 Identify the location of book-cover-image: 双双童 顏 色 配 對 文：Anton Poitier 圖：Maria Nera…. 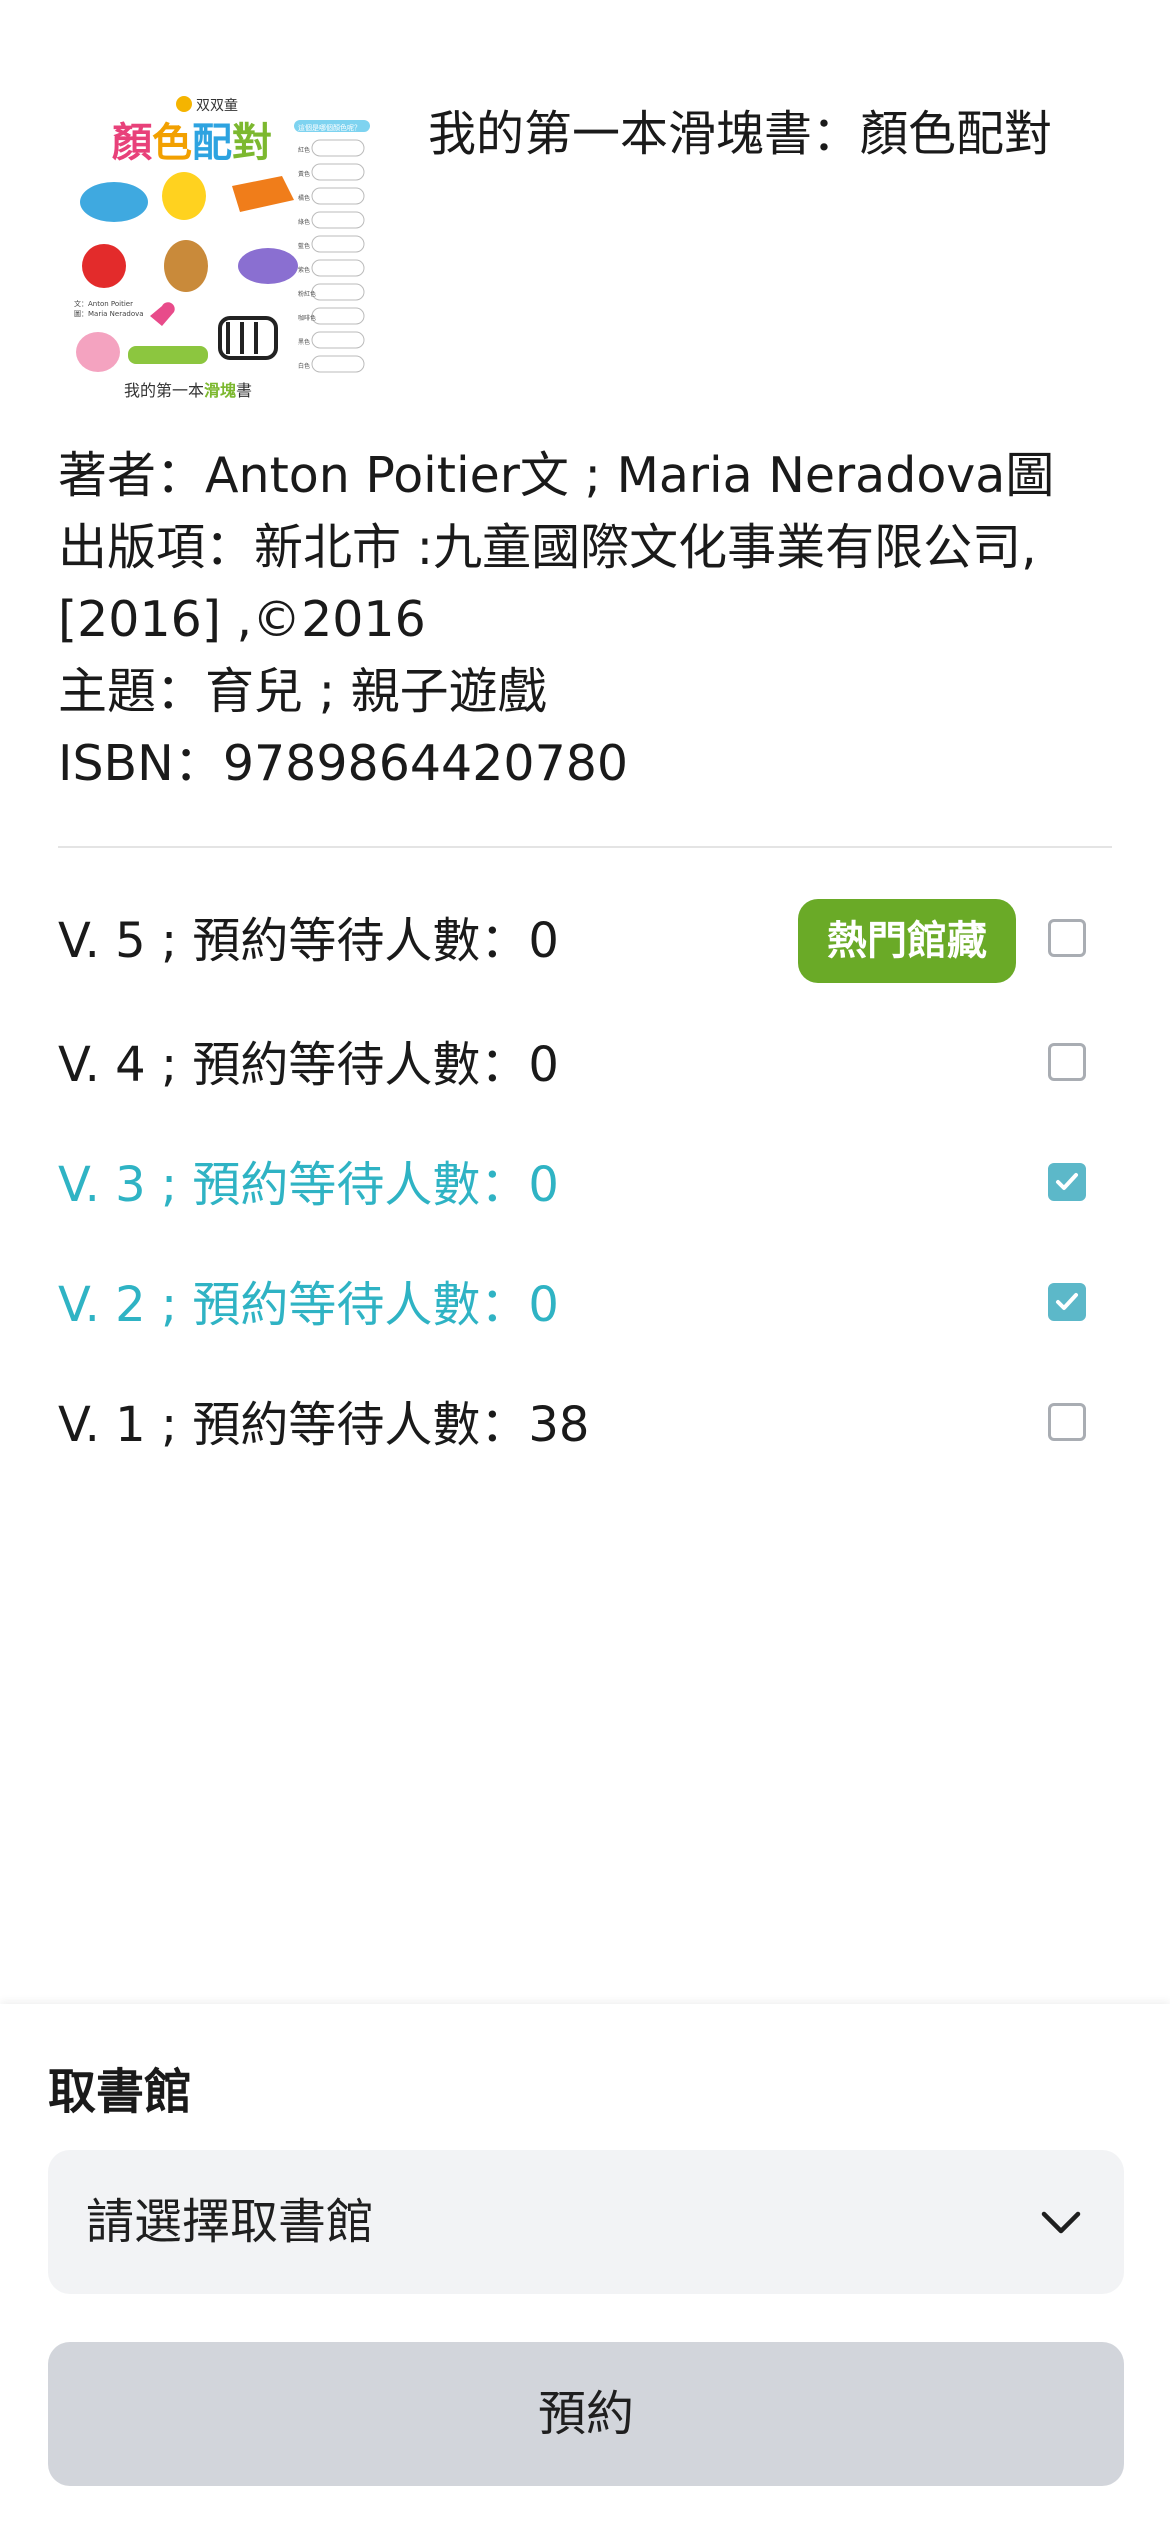
(222, 250).